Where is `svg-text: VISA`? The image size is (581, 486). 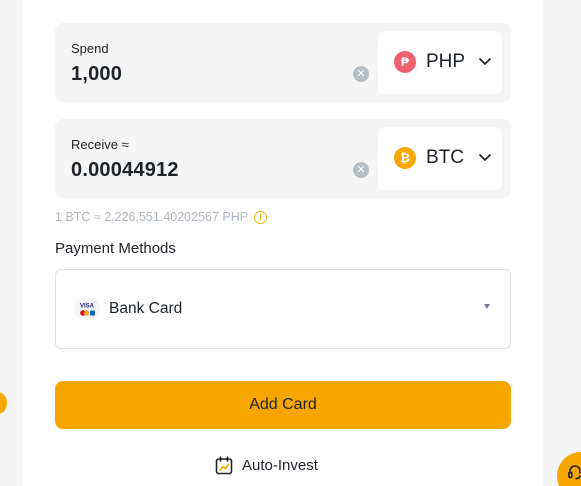 svg-text: VISA is located at coordinates (87, 307).